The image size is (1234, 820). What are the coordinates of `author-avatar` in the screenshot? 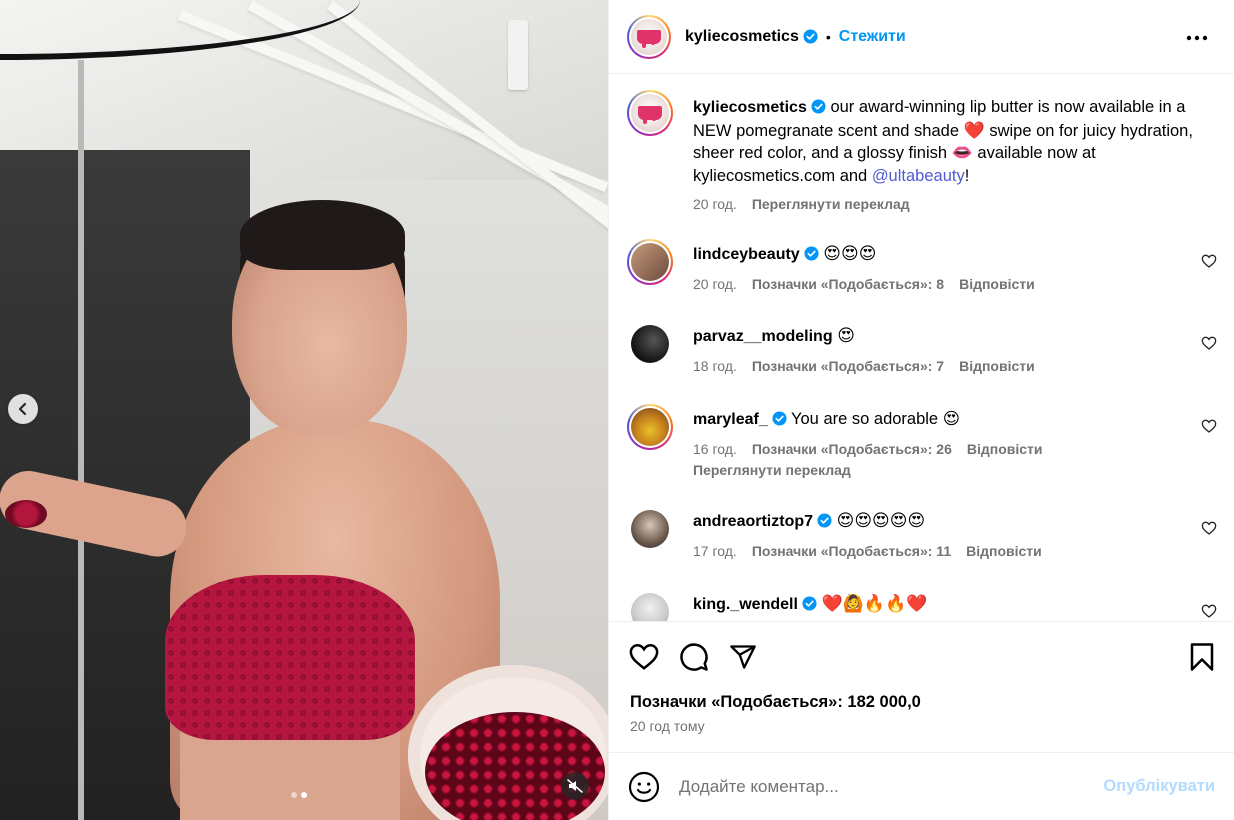 It's located at (649, 36).